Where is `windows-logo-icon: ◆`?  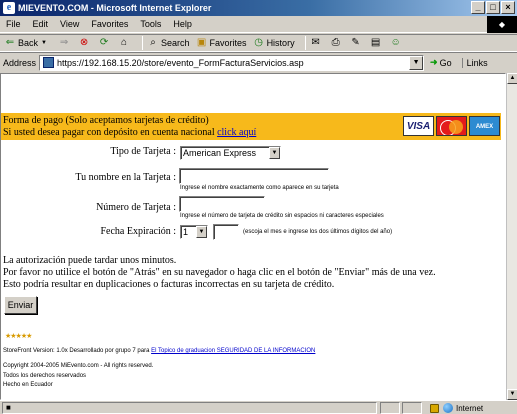
windows-logo-icon: ◆ is located at coordinates (502, 24).